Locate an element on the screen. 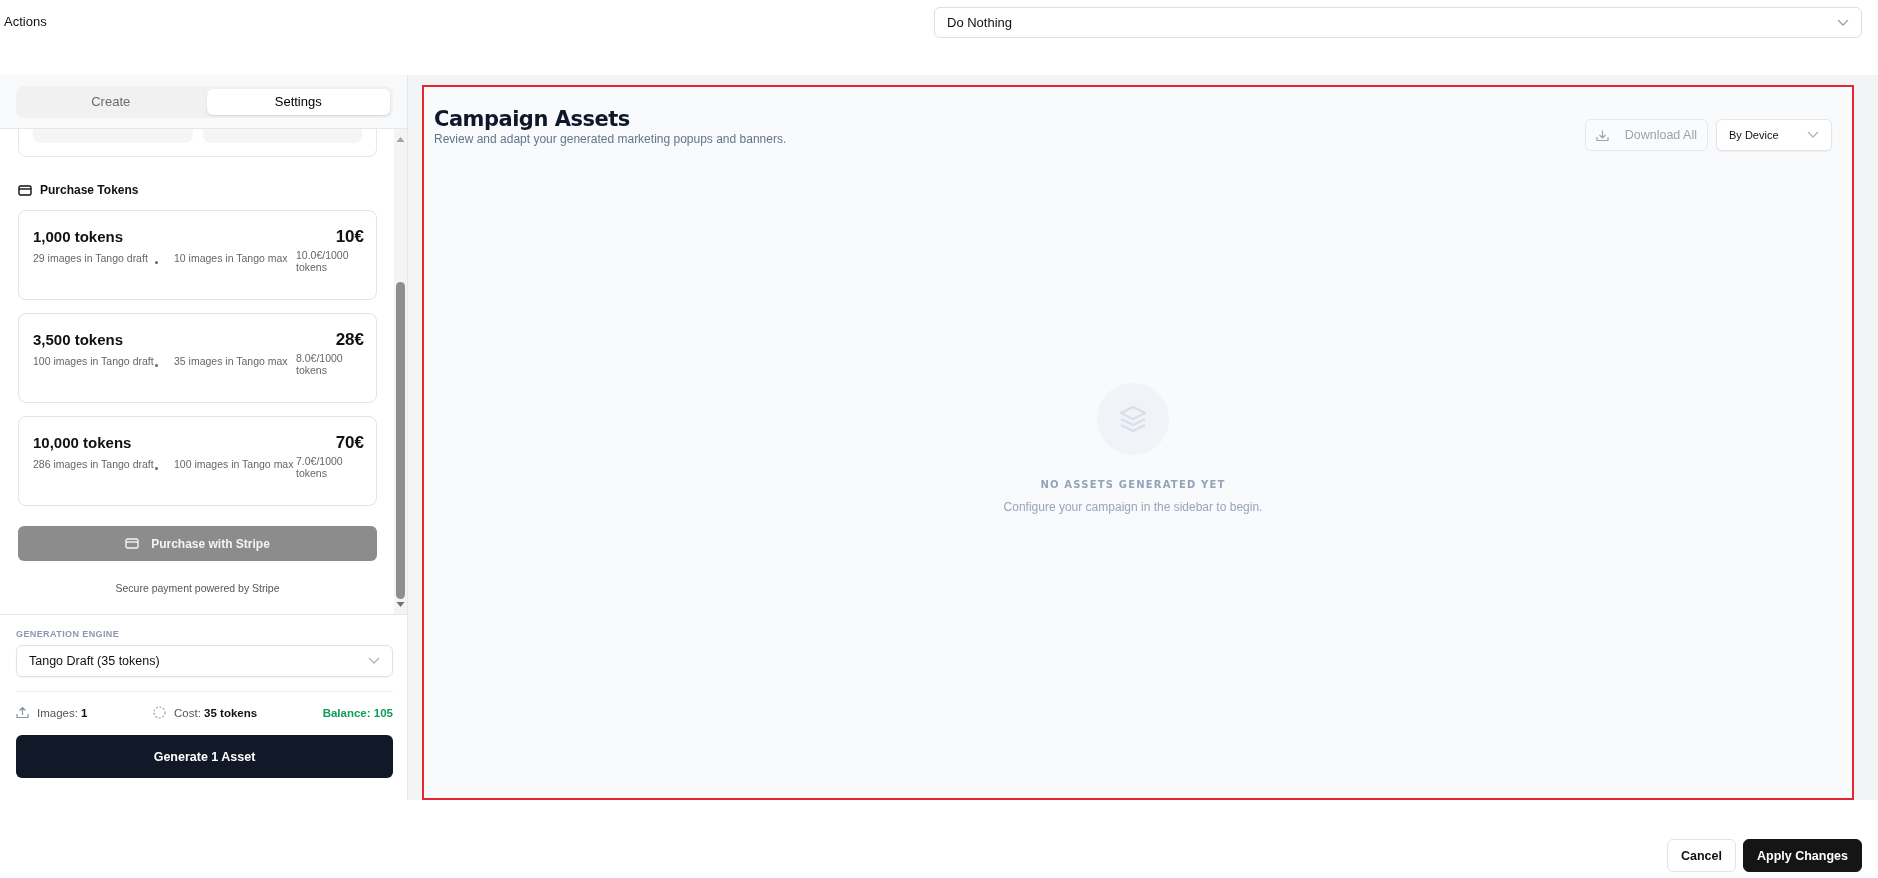 This screenshot has height=878, width=1878. payment-note: Secure payment powered by Stripe is located at coordinates (197, 588).